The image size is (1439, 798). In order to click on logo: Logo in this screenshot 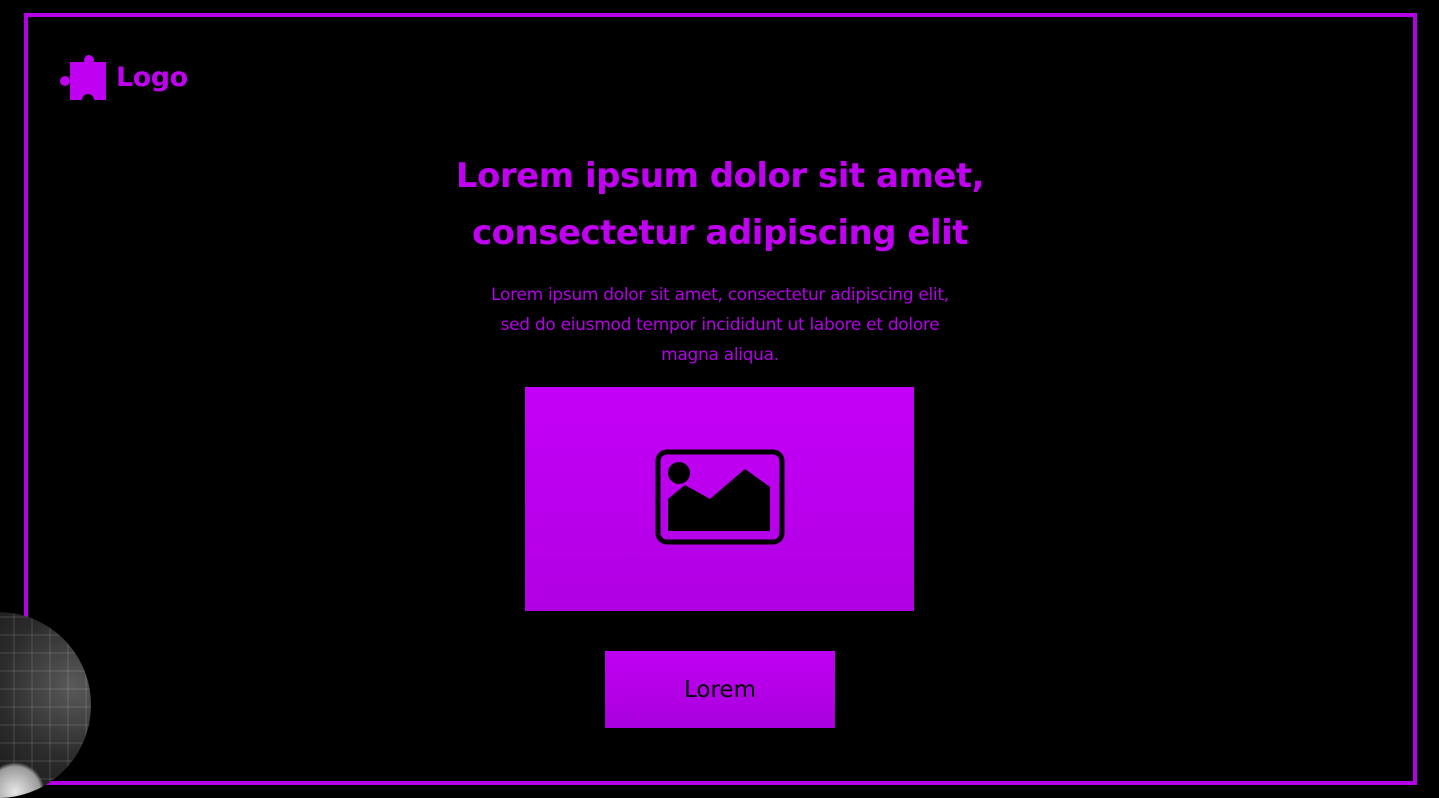, I will do `click(123, 77)`.